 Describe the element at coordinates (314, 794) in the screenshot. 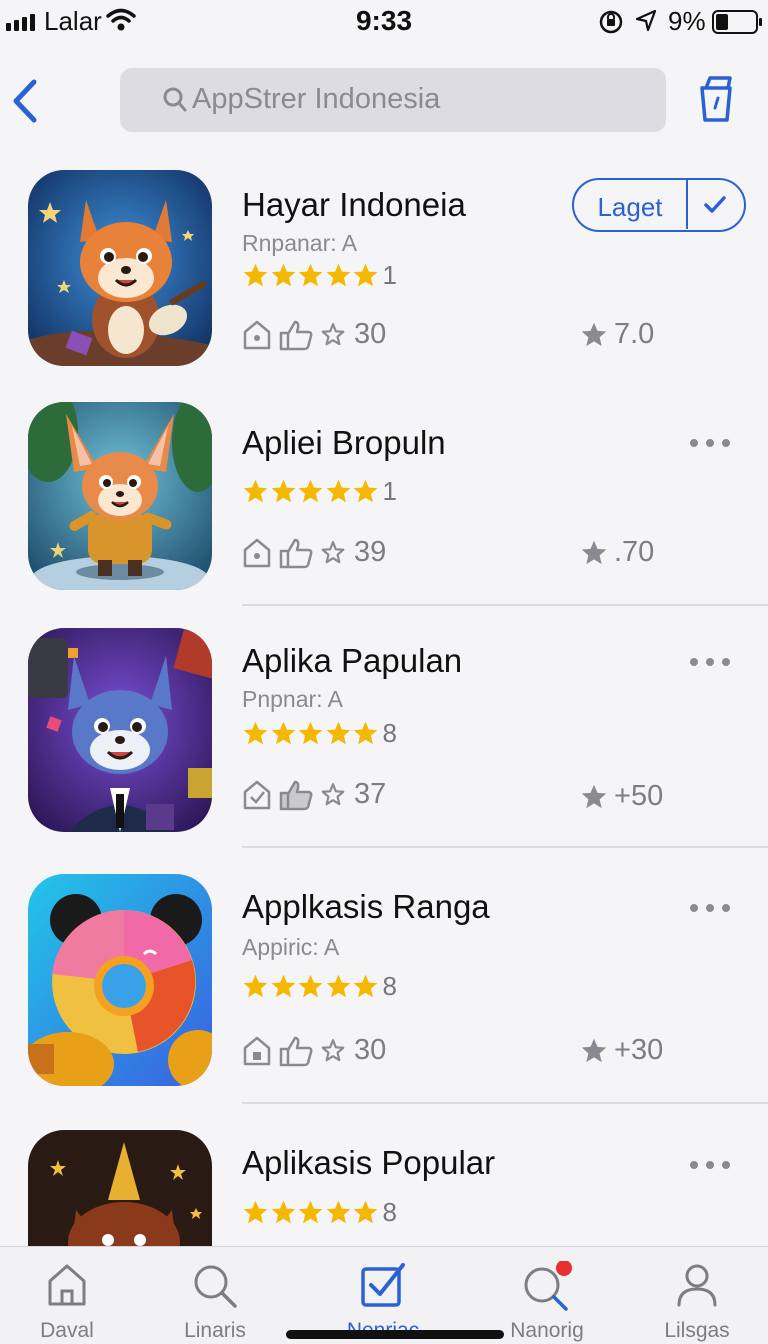

I see `app-meta: 37` at that location.